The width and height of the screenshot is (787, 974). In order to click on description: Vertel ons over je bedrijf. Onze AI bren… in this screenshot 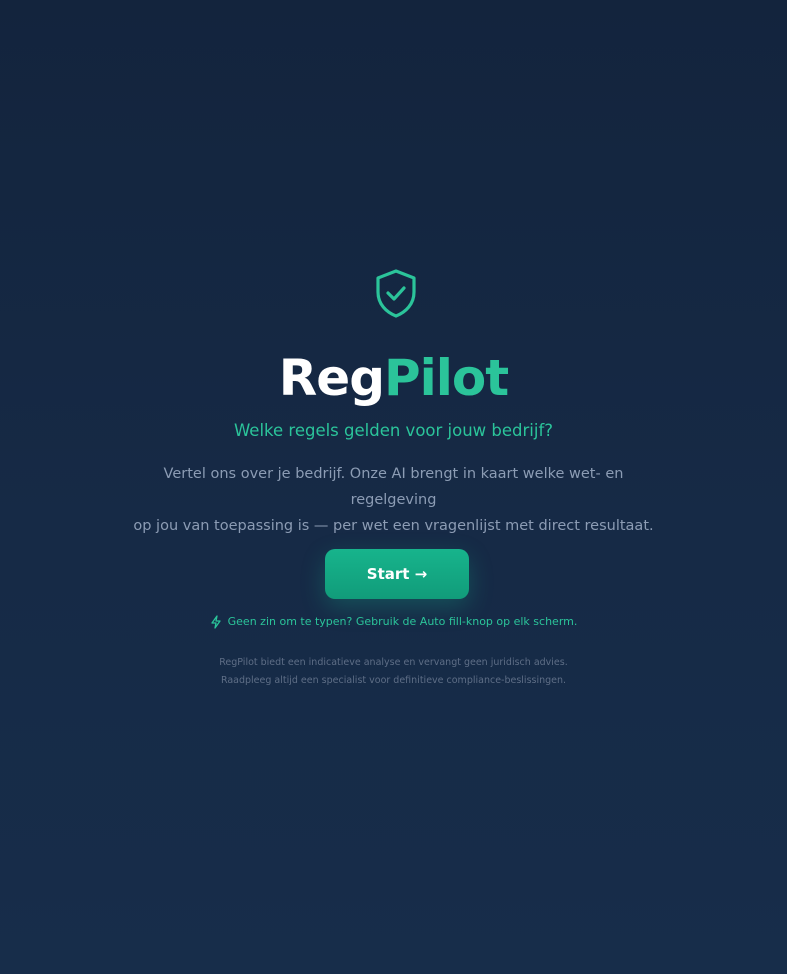, I will do `click(393, 500)`.